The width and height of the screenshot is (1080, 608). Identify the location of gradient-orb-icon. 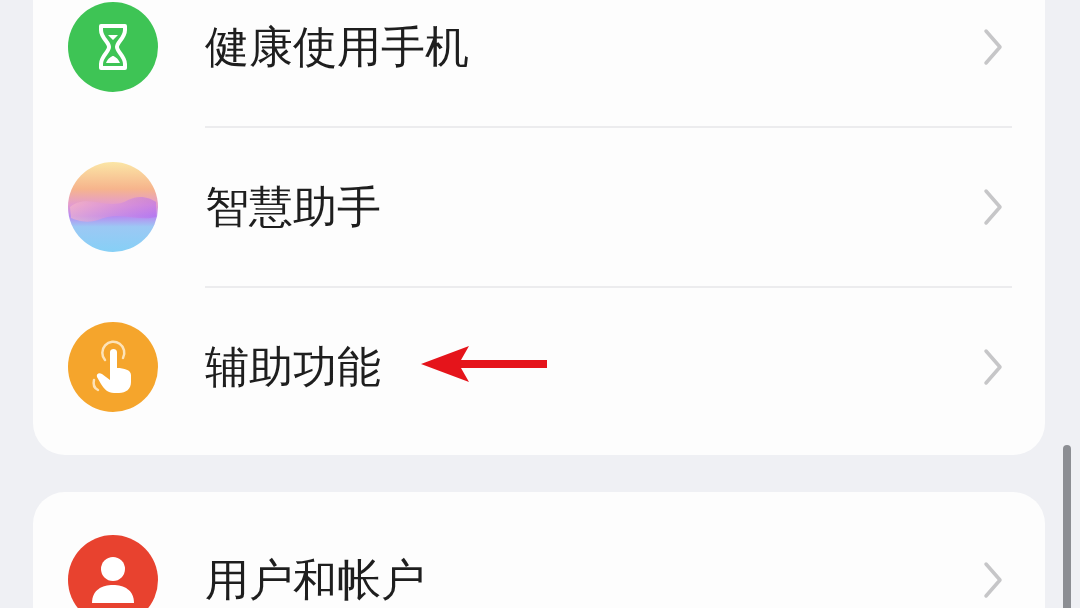
(113, 207).